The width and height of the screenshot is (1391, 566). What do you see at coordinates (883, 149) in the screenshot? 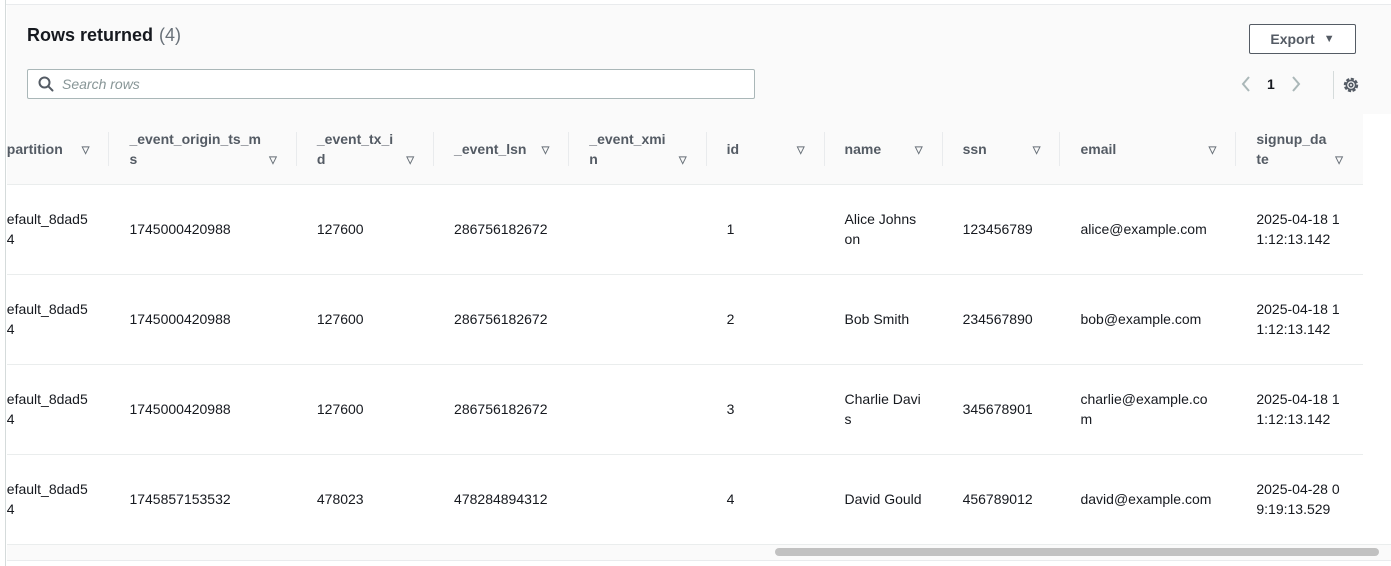
I see `column-header-name: name ▽` at bounding box center [883, 149].